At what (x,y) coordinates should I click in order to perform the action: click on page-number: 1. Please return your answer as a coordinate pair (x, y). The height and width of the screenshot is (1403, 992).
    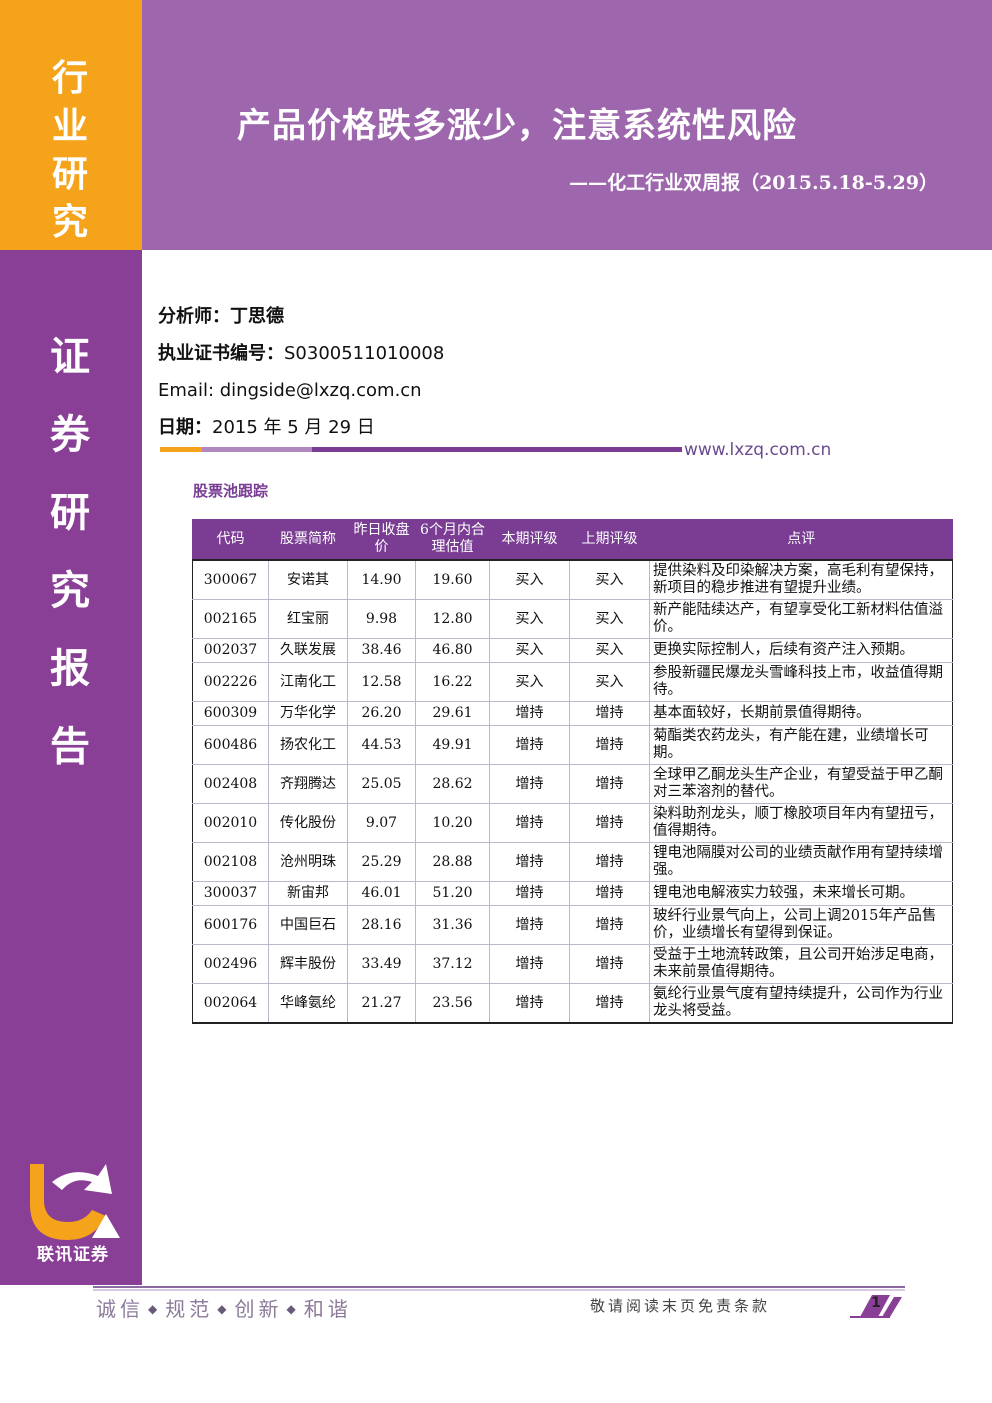
    Looking at the image, I should click on (876, 1303).